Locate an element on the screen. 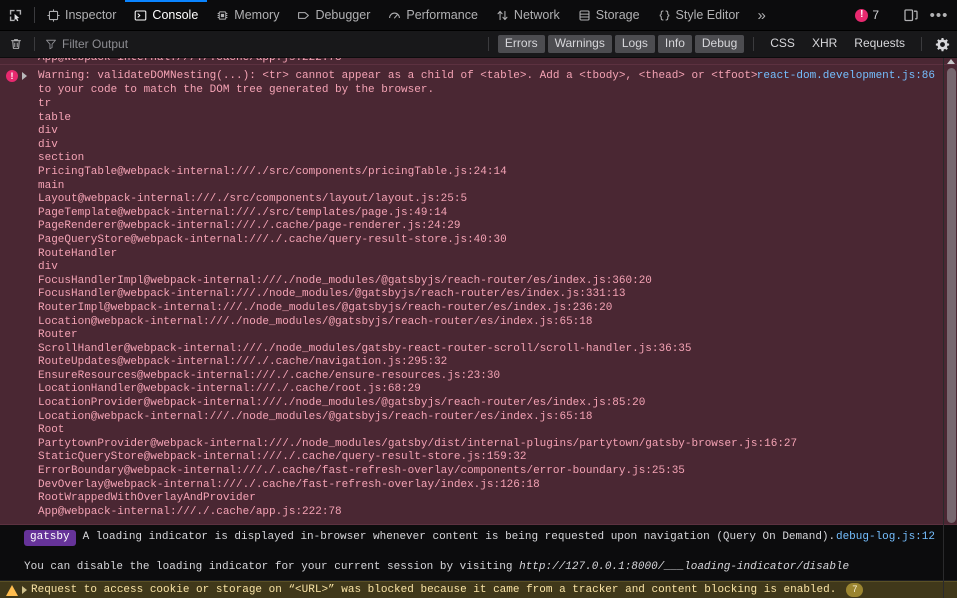 The height and width of the screenshot is (598, 957). filter-info-button: Info is located at coordinates (674, 44).